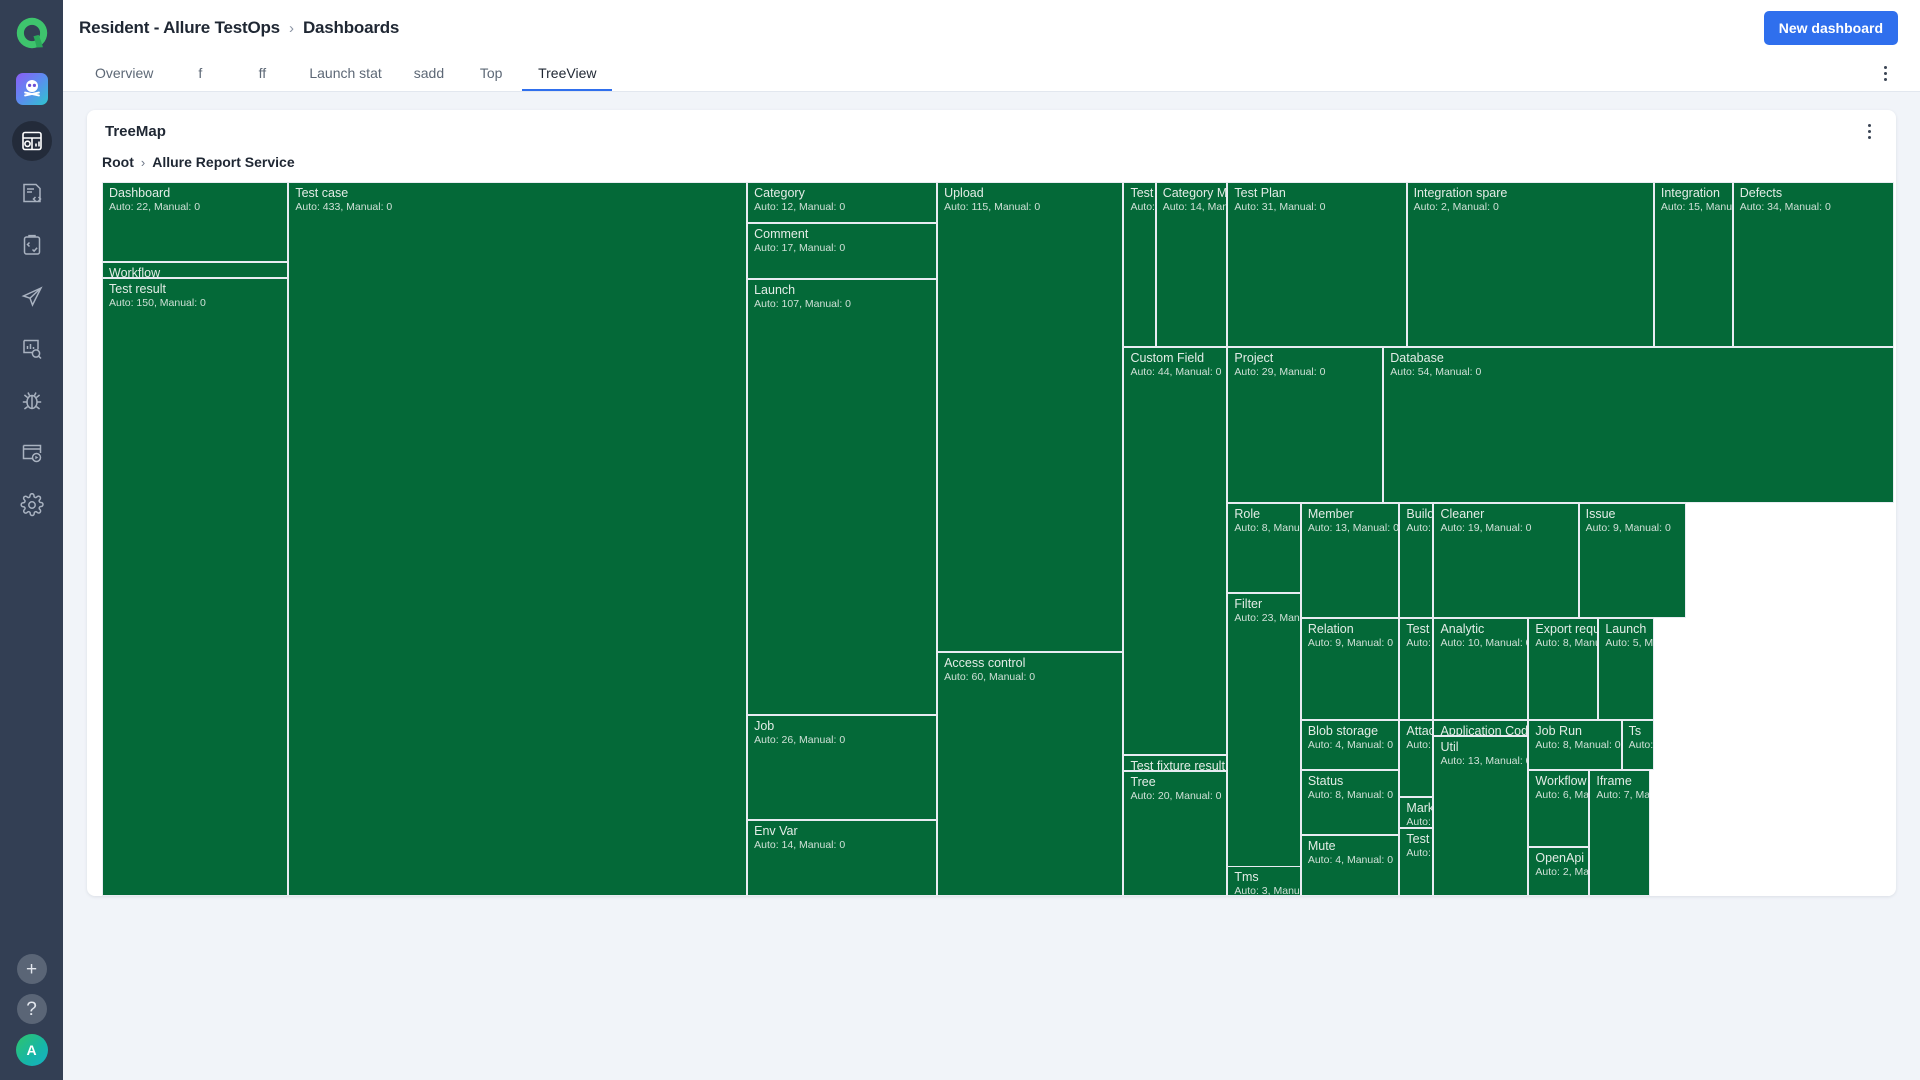 This screenshot has height=1080, width=1920. Describe the element at coordinates (1416, 759) in the screenshot. I see `treemap-cell: AttachmentAuto: 3, Manual: 0` at that location.